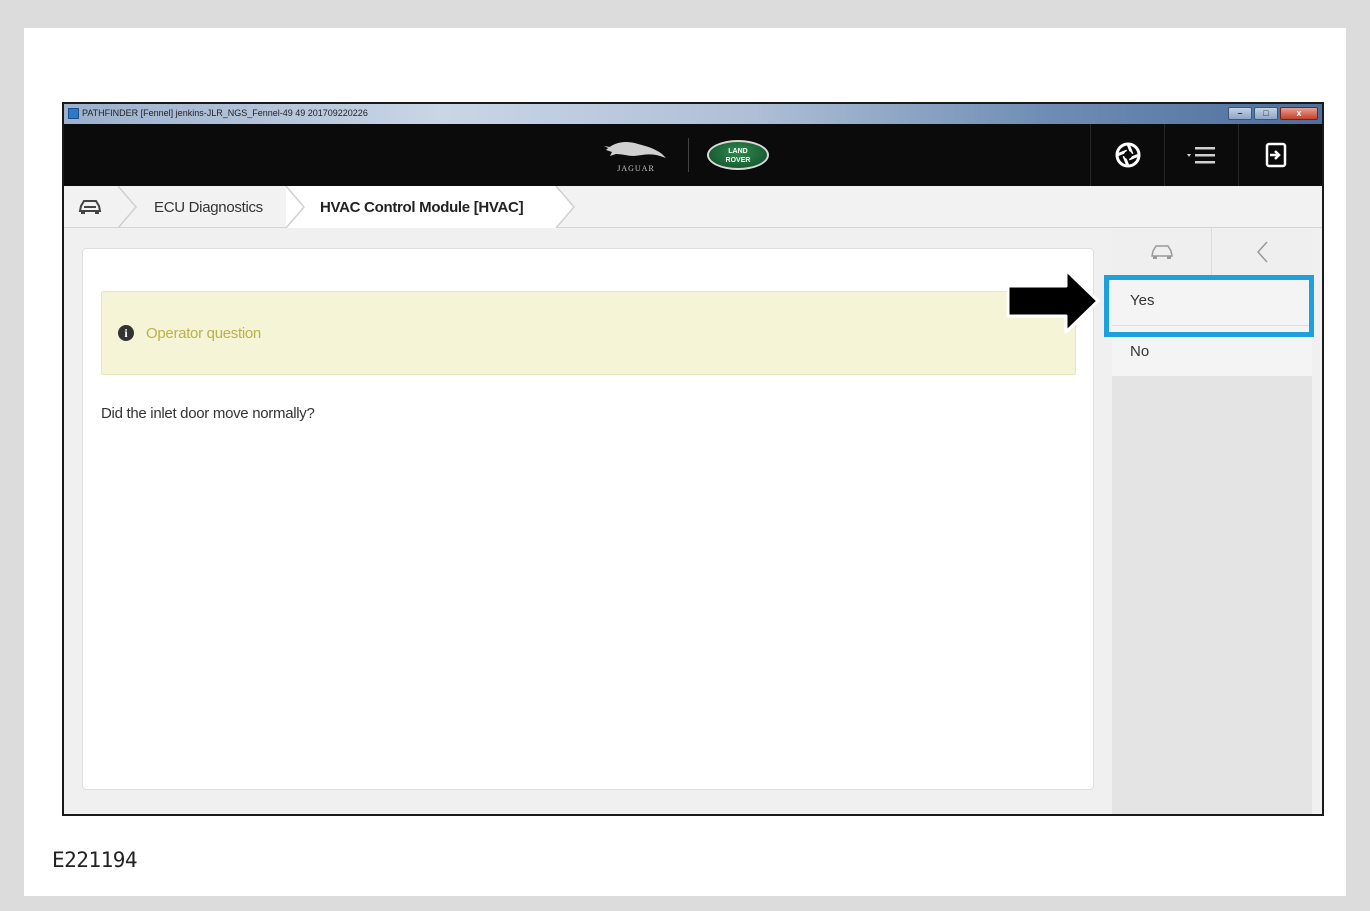 The image size is (1370, 911). I want to click on back-button, so click(1262, 252).